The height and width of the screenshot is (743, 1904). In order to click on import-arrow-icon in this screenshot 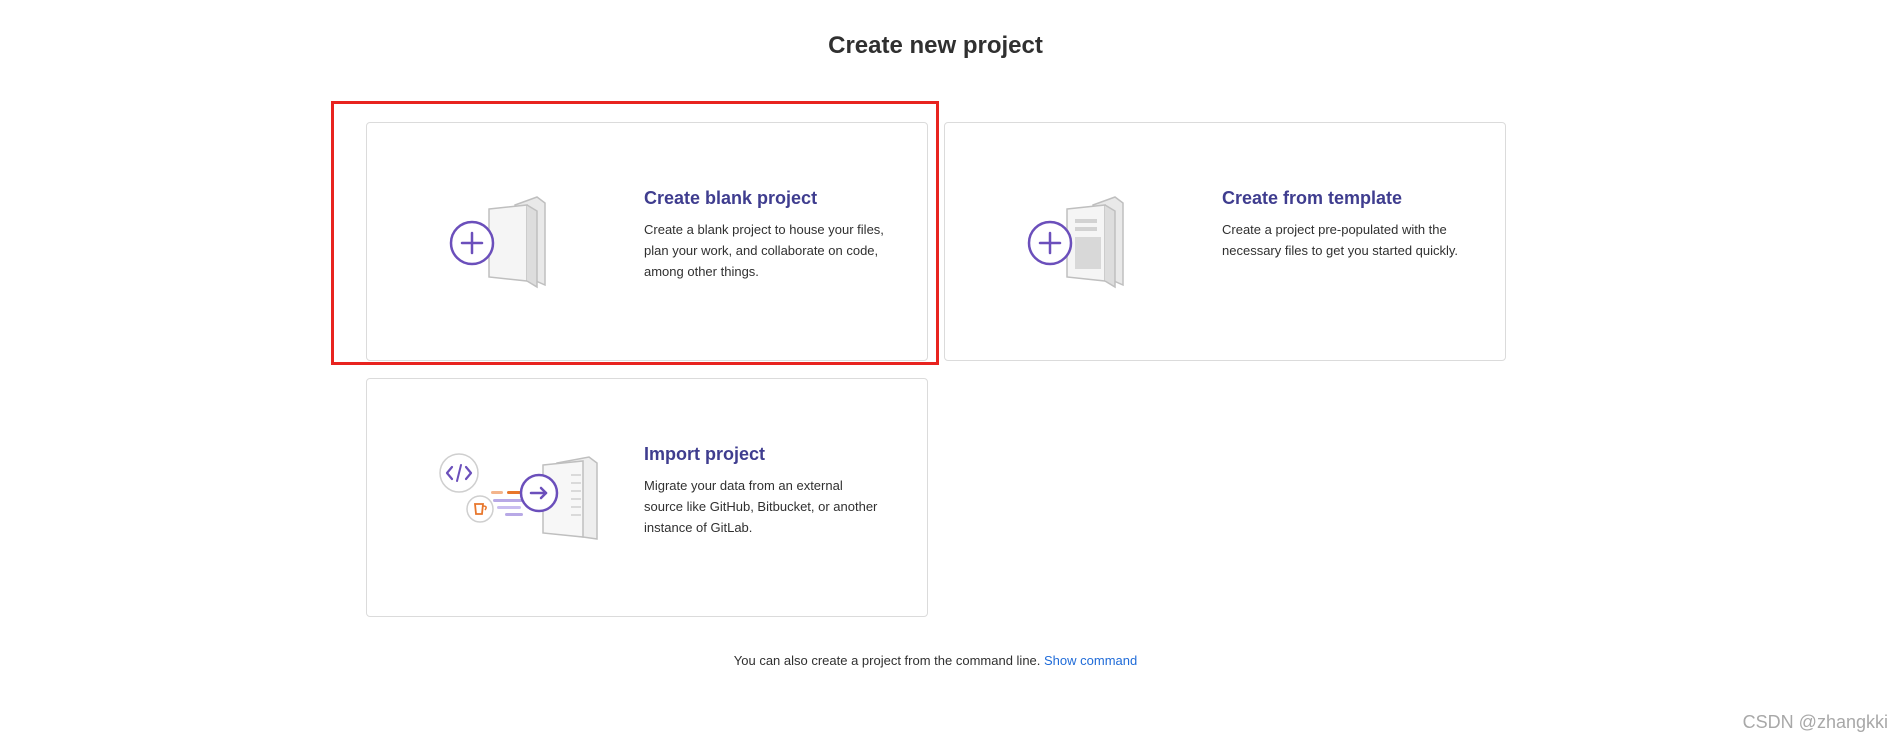, I will do `click(518, 496)`.